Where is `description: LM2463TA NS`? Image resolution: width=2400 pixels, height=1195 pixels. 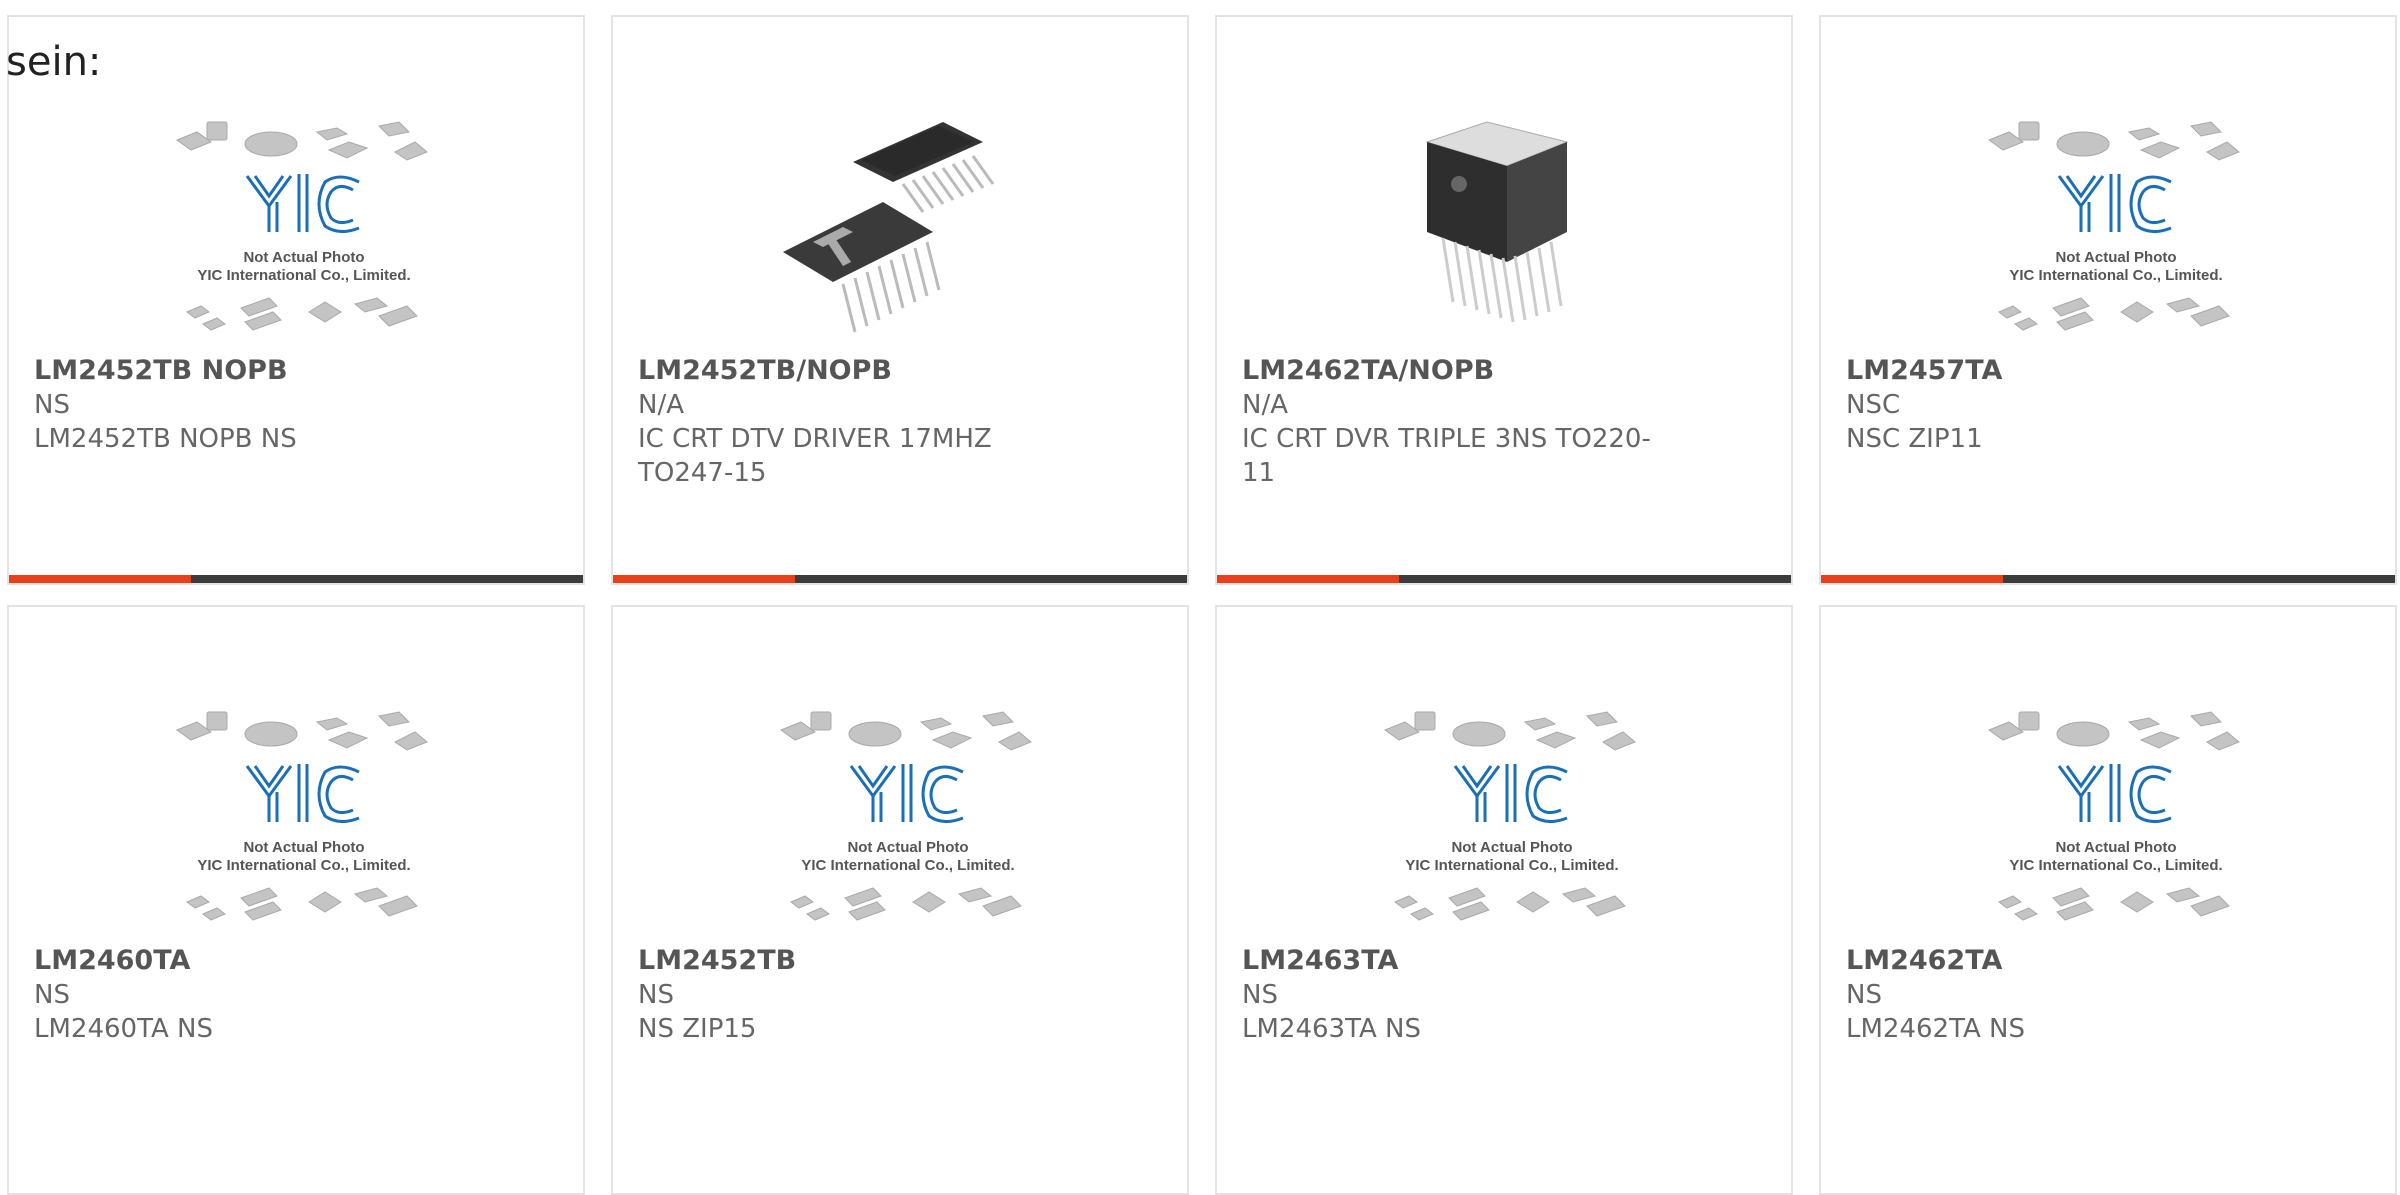
description: LM2463TA NS is located at coordinates (1331, 1029).